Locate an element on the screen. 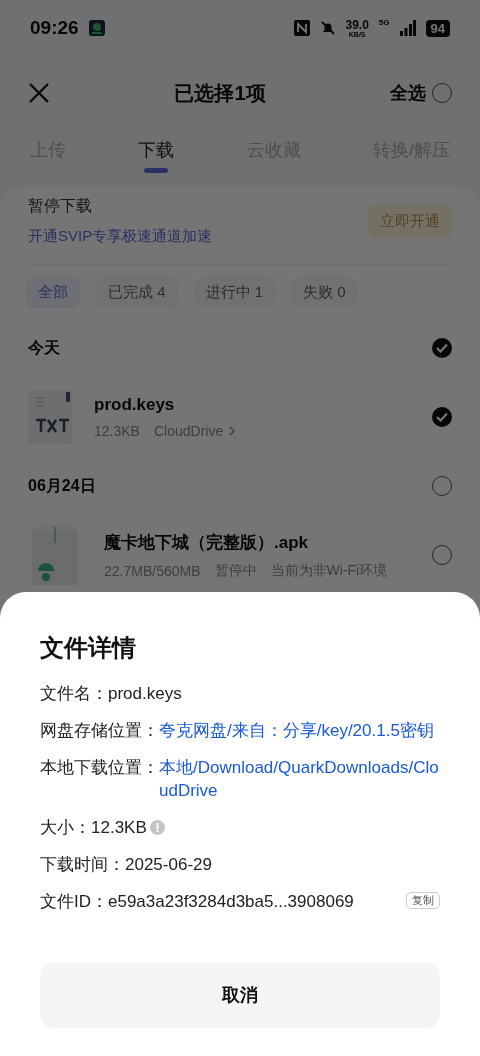 The image size is (480, 1056). detail-value: e59a3a23f3284d3ba5...3908069 is located at coordinates (231, 902).